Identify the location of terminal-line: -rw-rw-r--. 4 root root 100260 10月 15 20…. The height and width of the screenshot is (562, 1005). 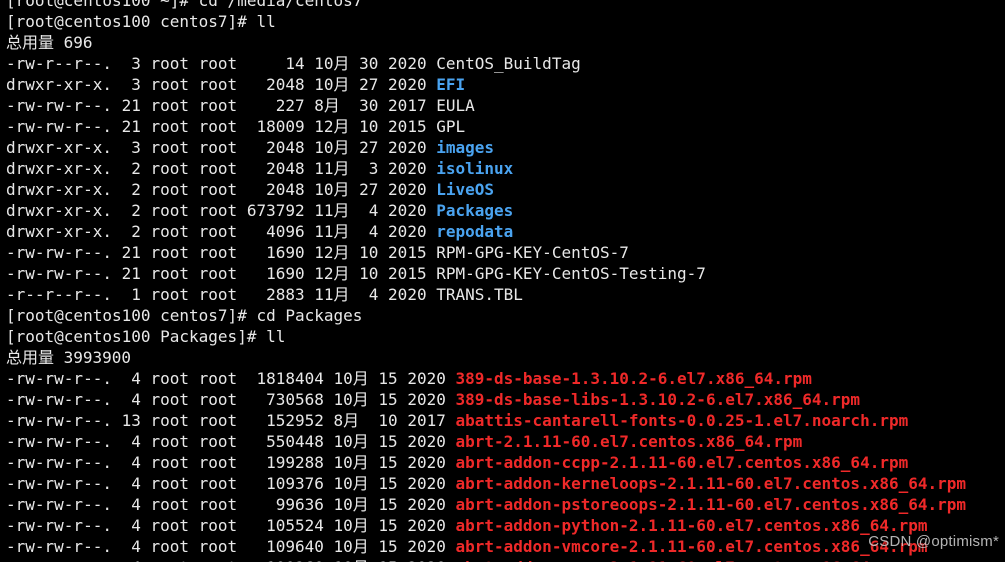
(505, 559).